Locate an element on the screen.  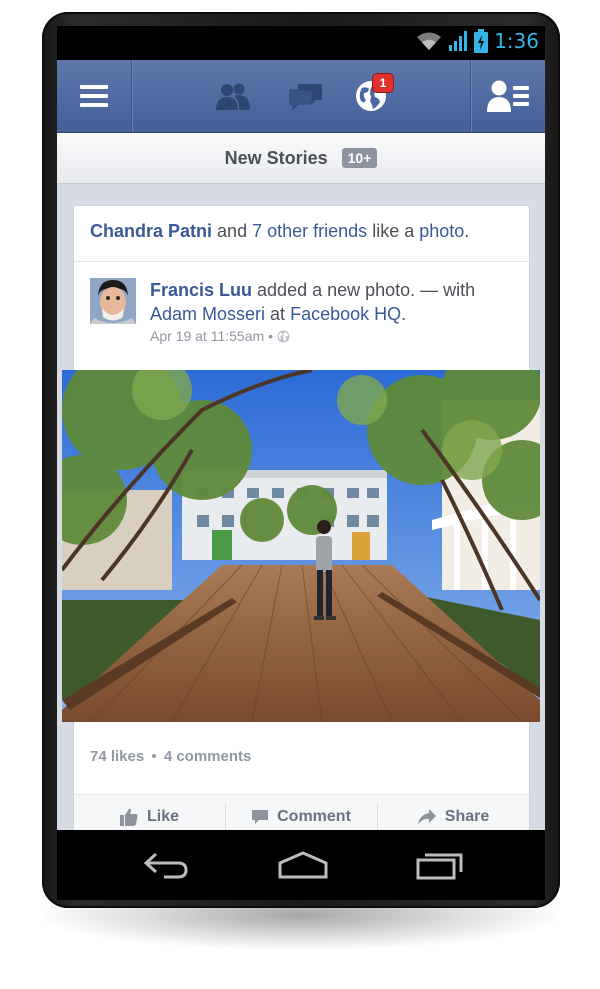
story-connector: and is located at coordinates (232, 231).